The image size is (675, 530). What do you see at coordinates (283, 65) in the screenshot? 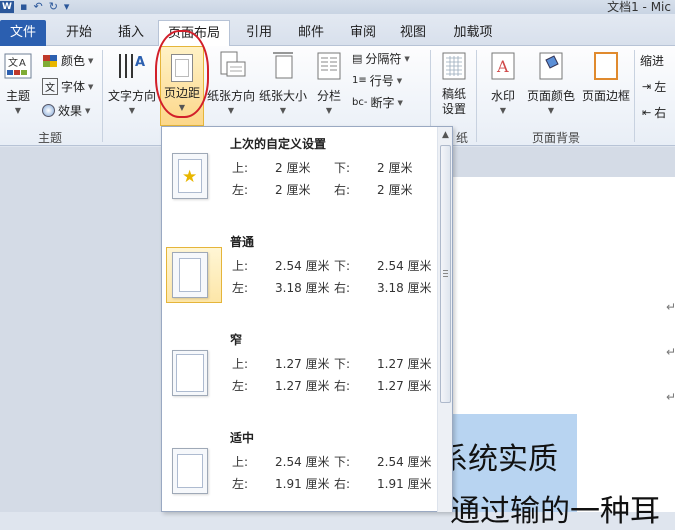
I see `page-size-icon` at bounding box center [283, 65].